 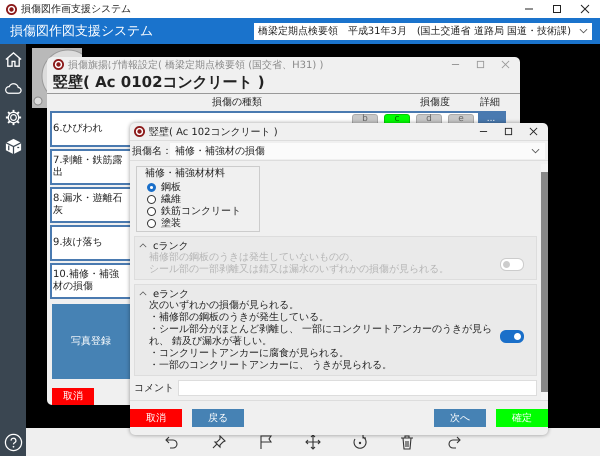 What do you see at coordinates (321, 336) in the screenshot?
I see `rank-description: 次のいずれかの損傷が見られる。 ・補修部の鋼板のうきが発生している。 ・シール部分がほとんど剥離し、 一部にコンクリートアンカーのうきが見られ、 錆及び漏水が著しい。 ・コンクリートアンカーに腐食が見られる。 ・一部のコンクリートアンカーに、 うきが見られる。` at bounding box center [321, 336].